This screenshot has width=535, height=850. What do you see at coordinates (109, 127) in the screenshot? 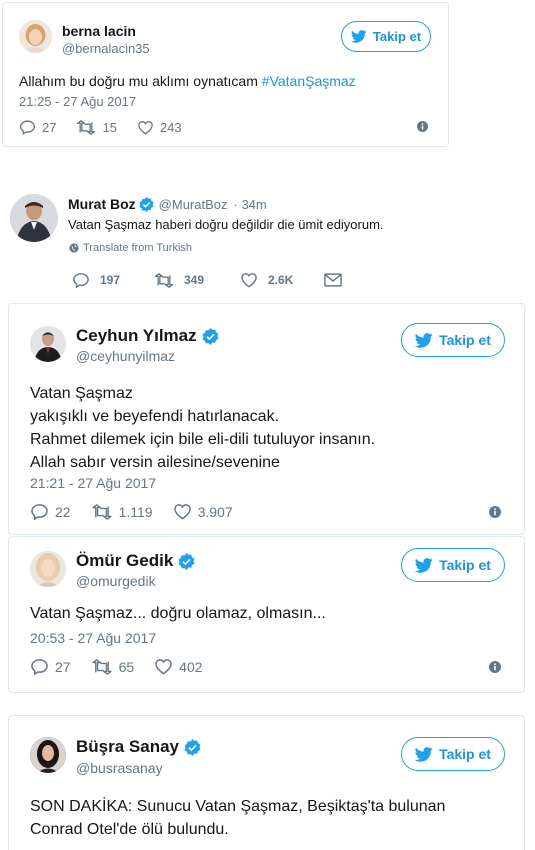
I see `retweet-count: 15` at bounding box center [109, 127].